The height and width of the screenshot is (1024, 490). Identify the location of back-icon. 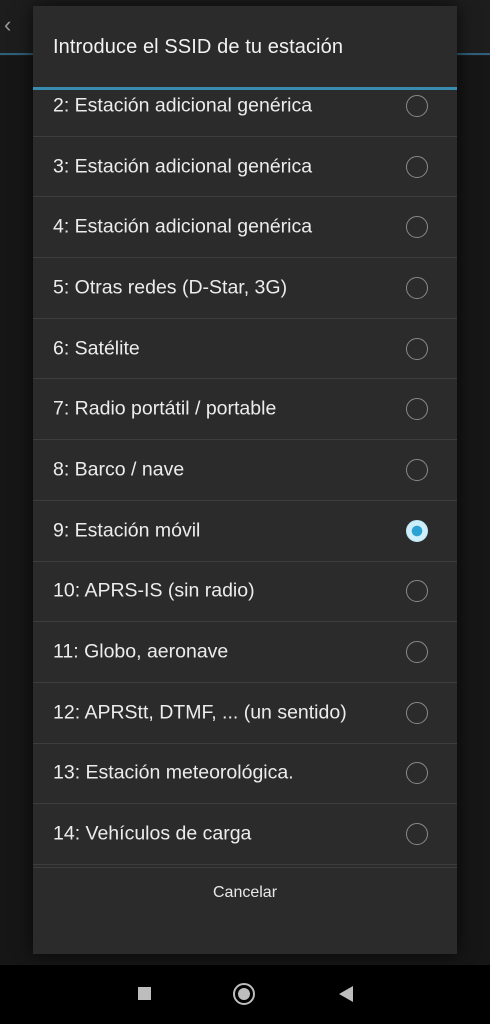
(346, 994).